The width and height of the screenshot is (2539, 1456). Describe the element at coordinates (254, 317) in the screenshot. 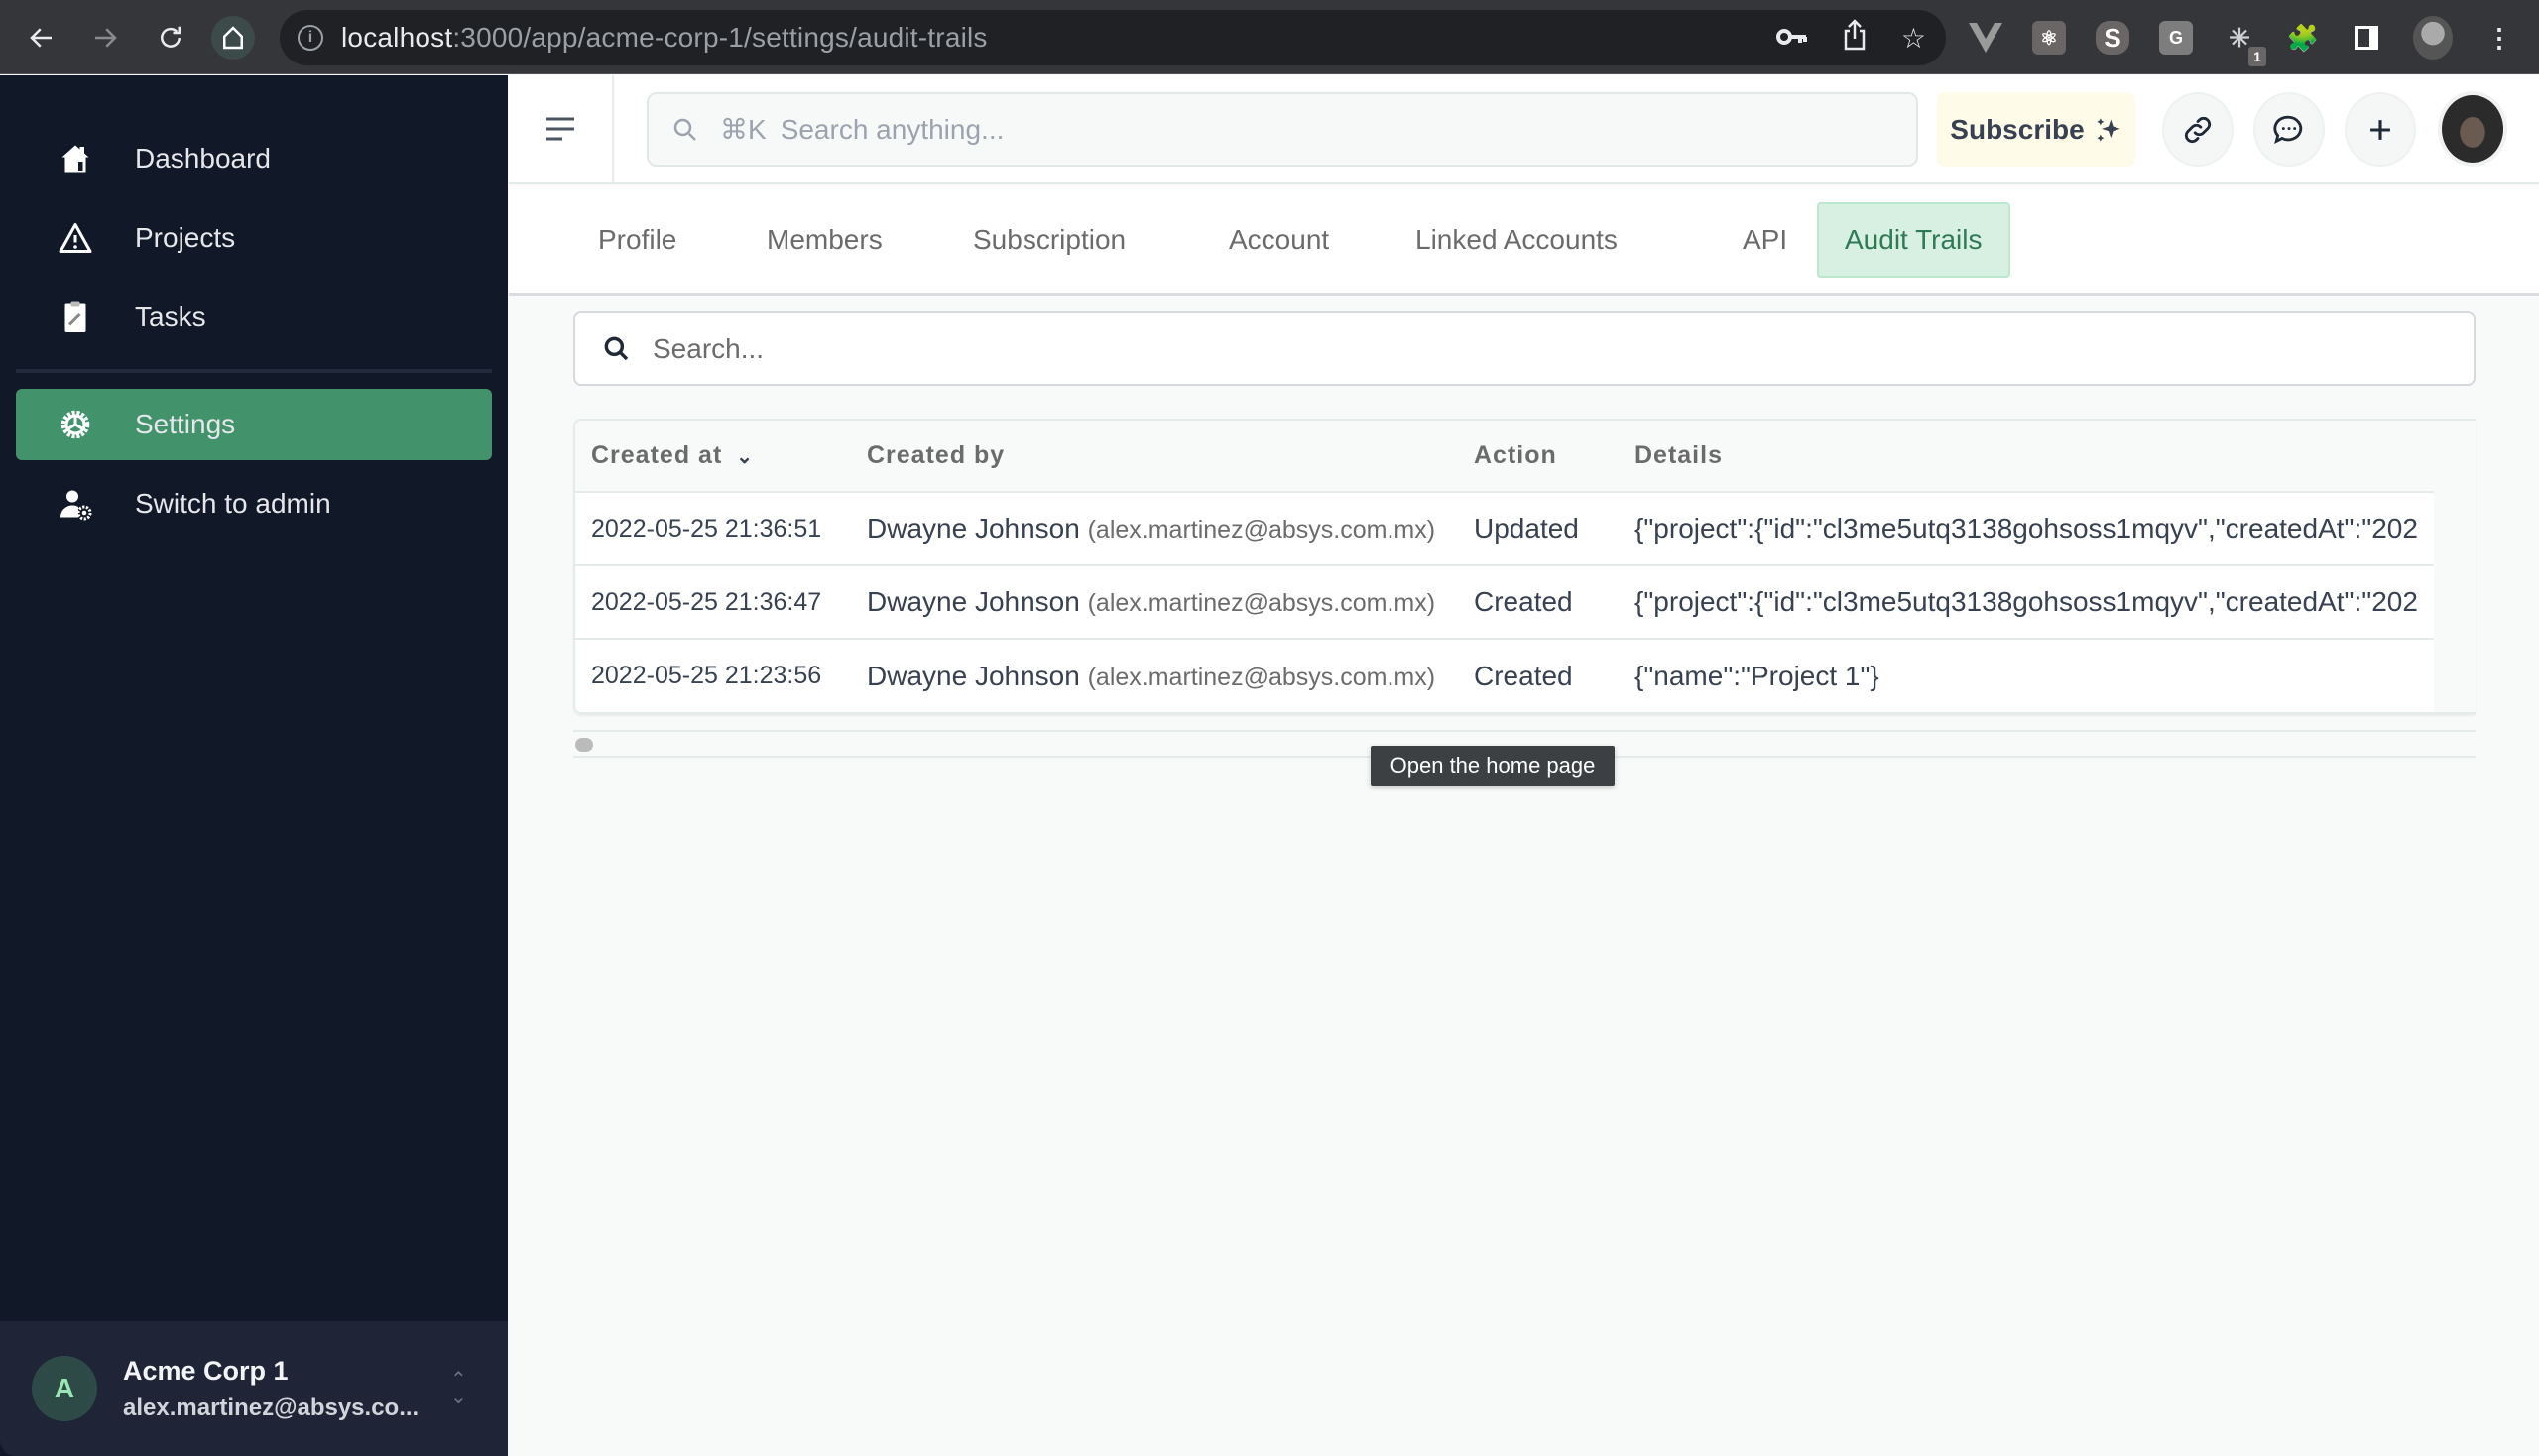

I see `sidebar-item-tasks: Tasks` at that location.